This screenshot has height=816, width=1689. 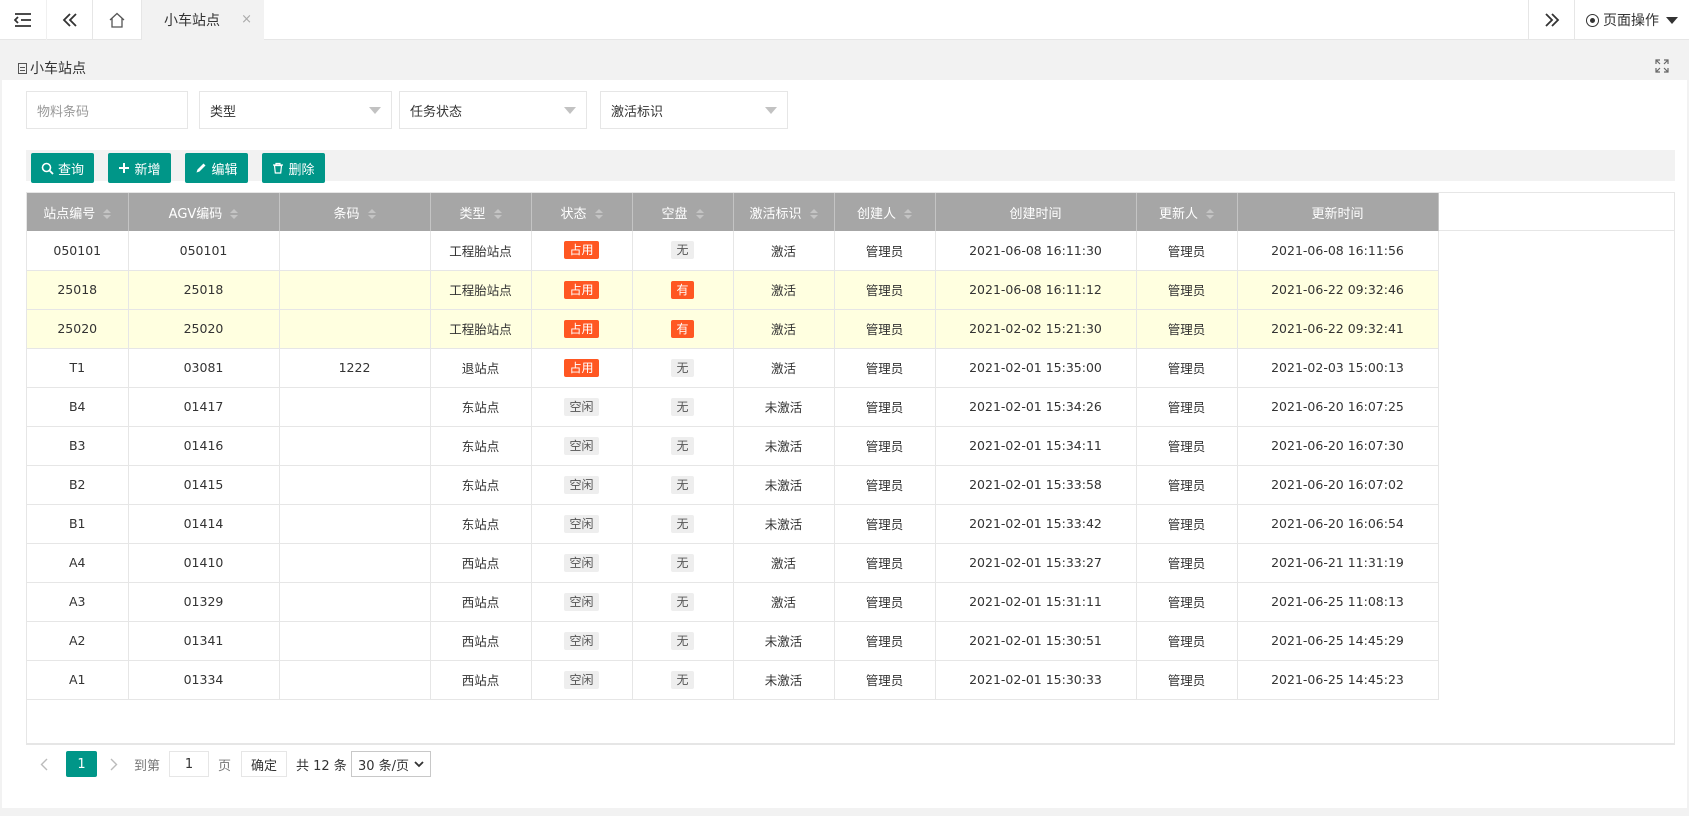 What do you see at coordinates (23, 20) in the screenshot?
I see `menu-toggle-button` at bounding box center [23, 20].